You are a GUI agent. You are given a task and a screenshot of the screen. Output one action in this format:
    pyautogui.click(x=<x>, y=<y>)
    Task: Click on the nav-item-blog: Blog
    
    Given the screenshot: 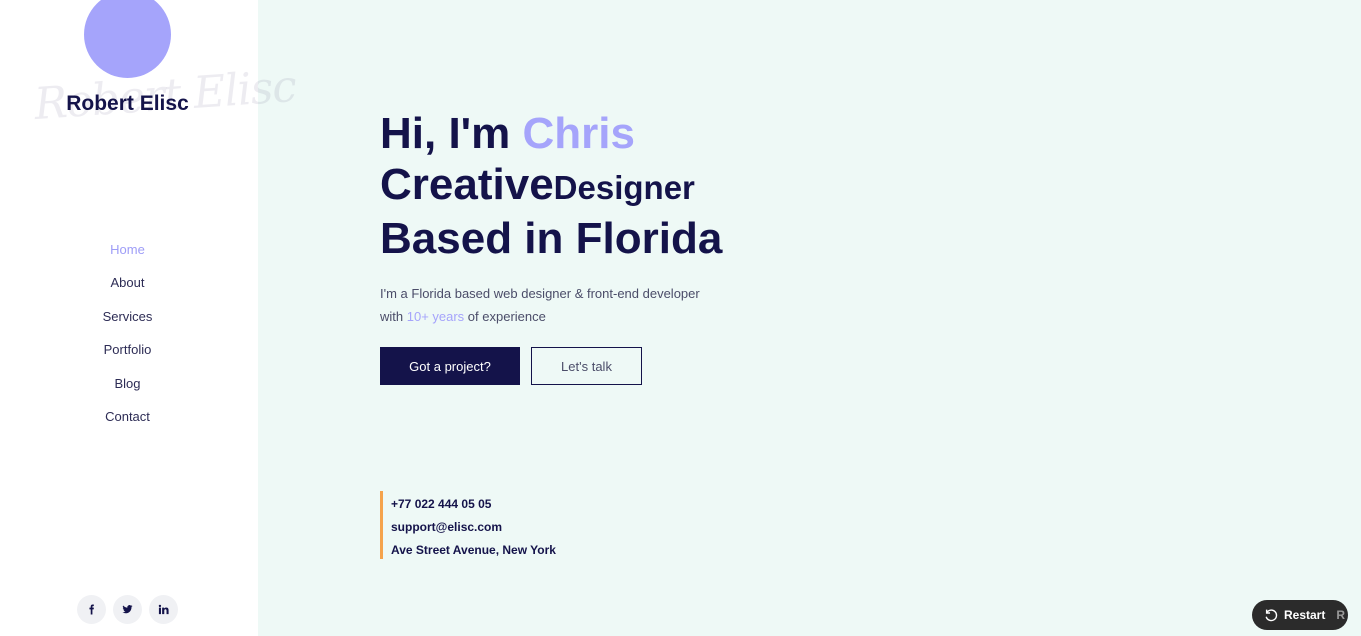 What is the action you would take?
    pyautogui.click(x=127, y=390)
    